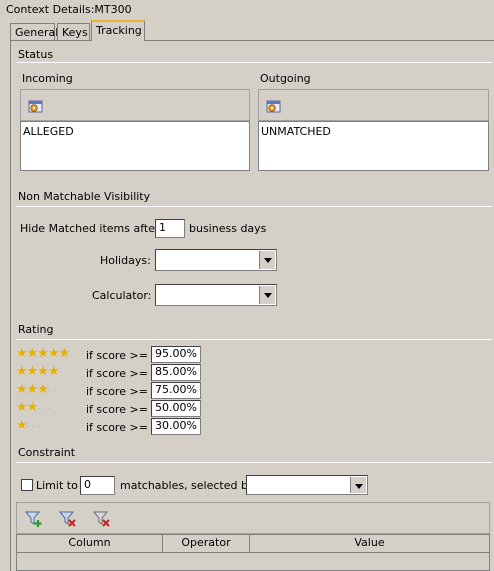 This screenshot has height=571, width=494. Describe the element at coordinates (189, 485) in the screenshot. I see `selected-by-label: matchables, selected by:` at that location.